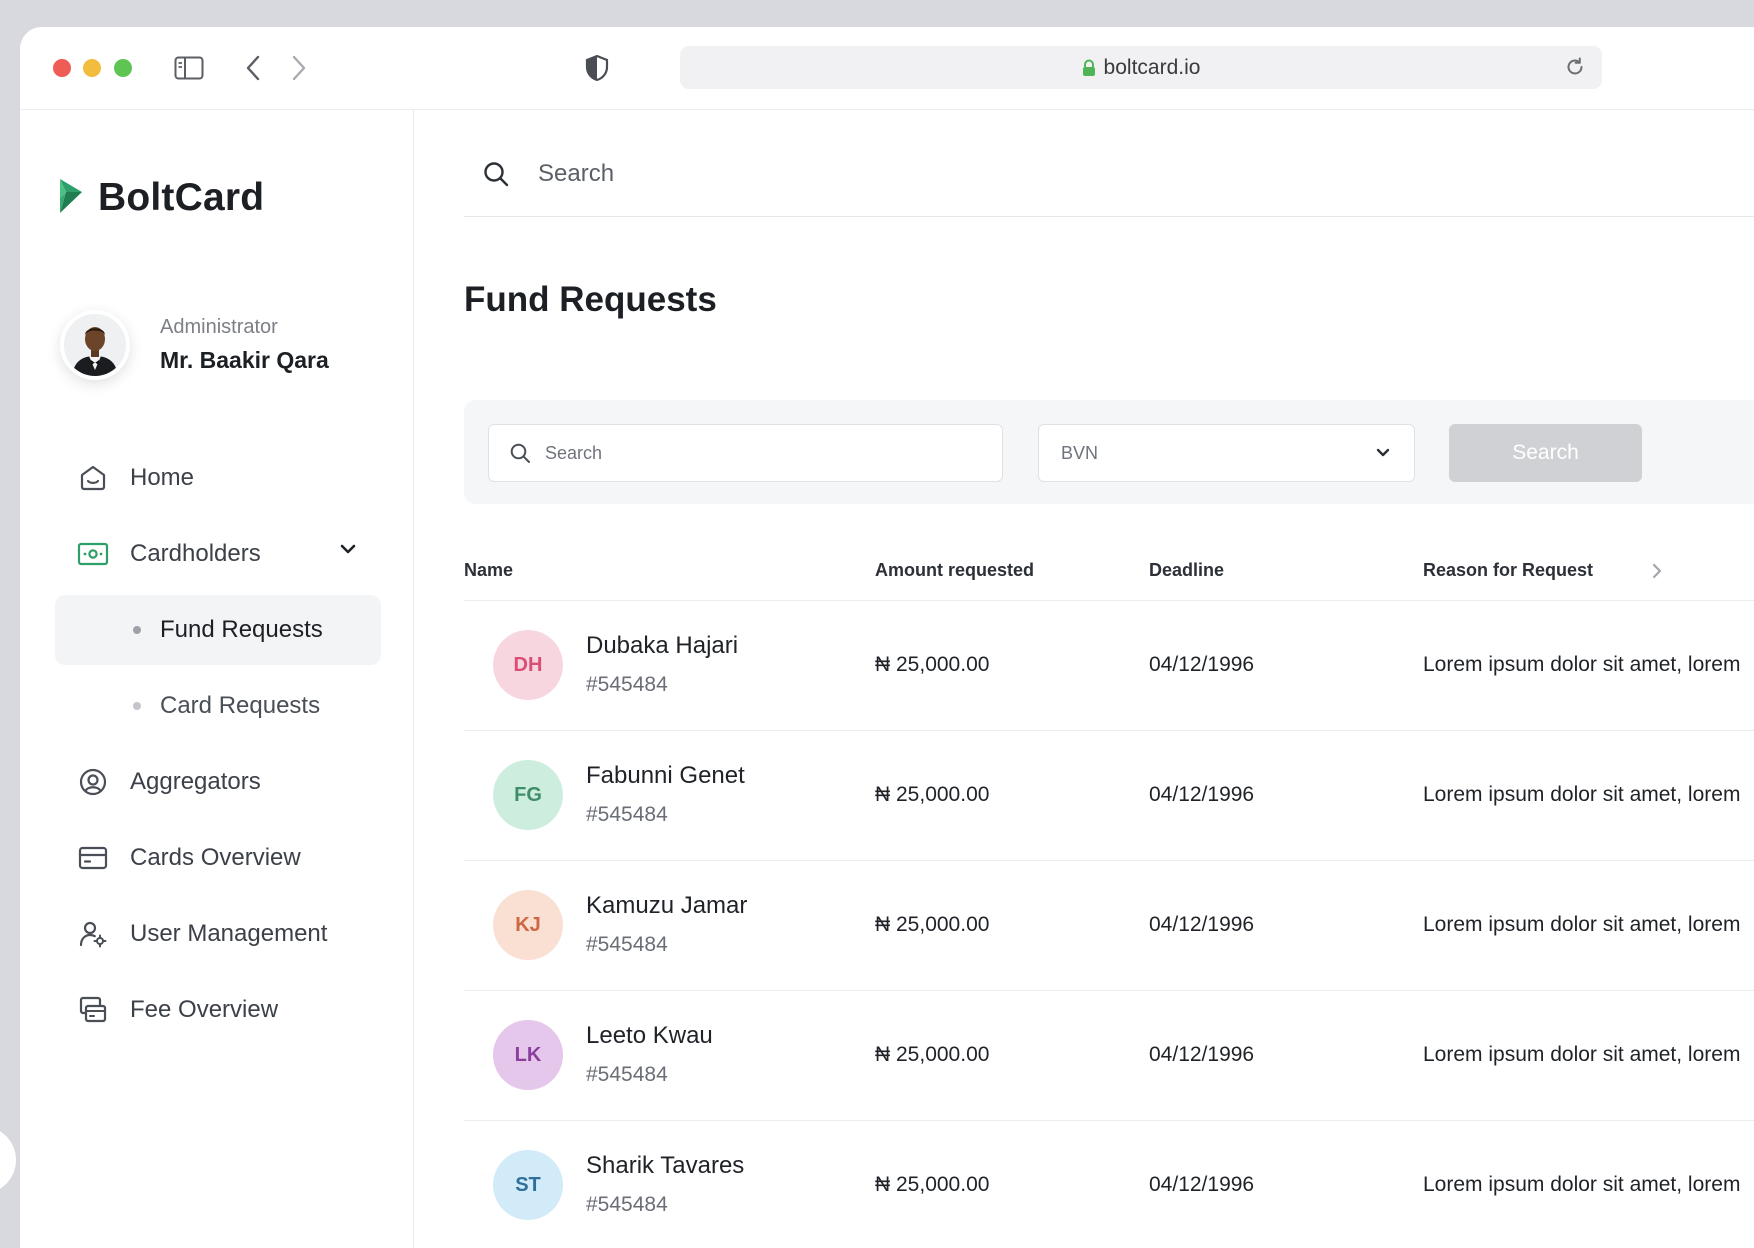 This screenshot has height=1248, width=1754. Describe the element at coordinates (528, 795) in the screenshot. I see `avatar: FG` at that location.